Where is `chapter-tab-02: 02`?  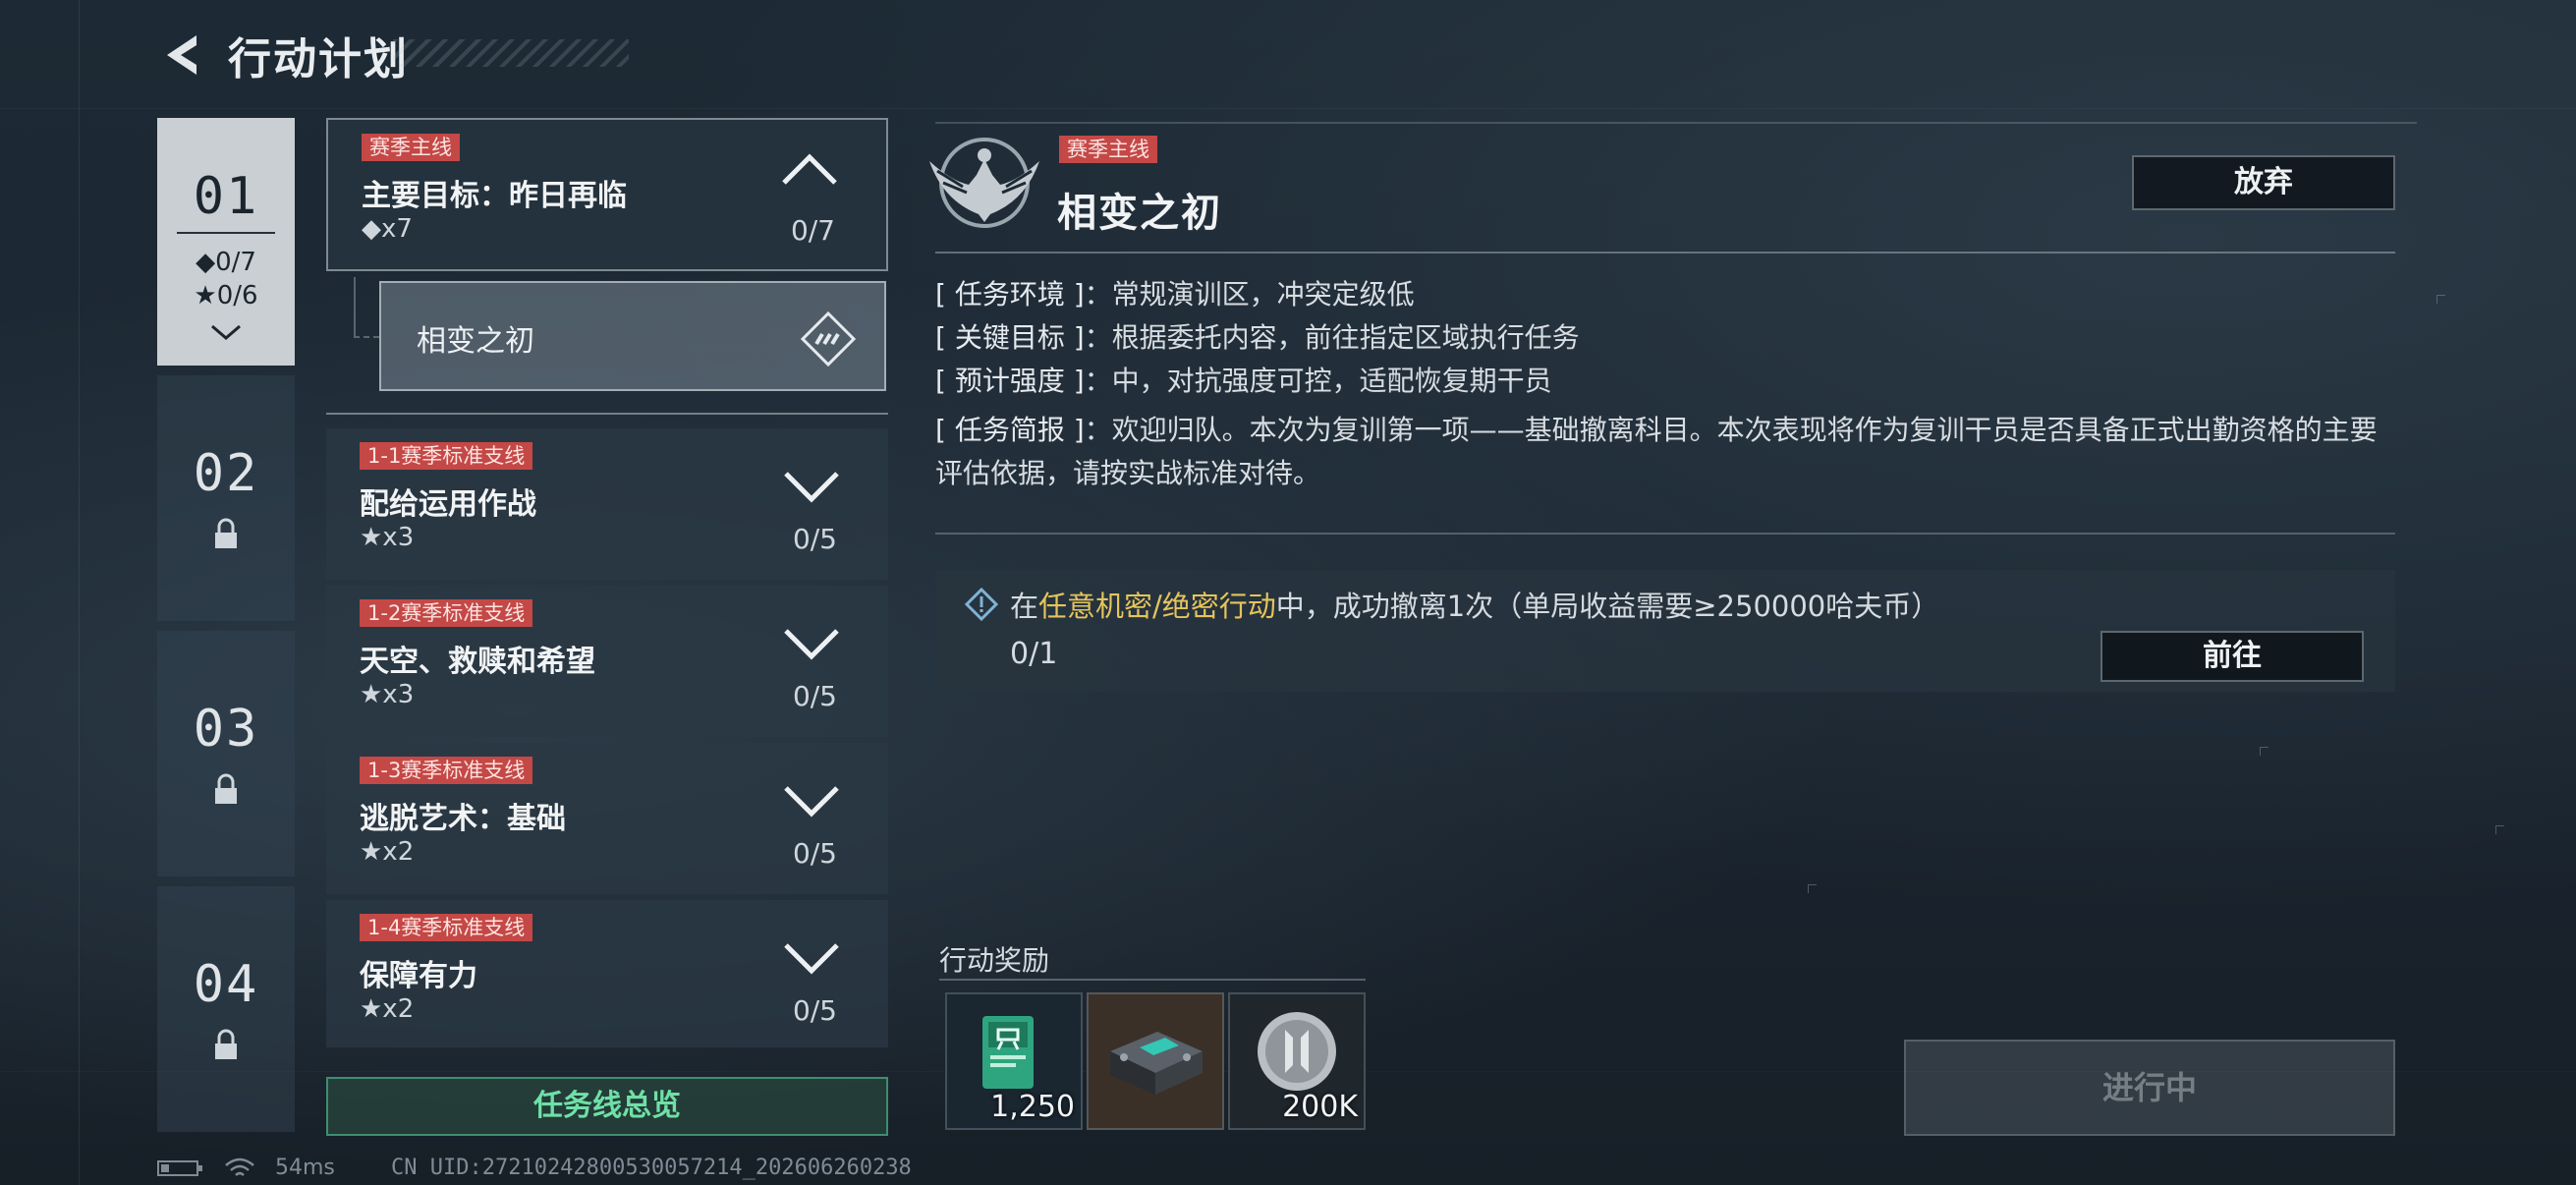 chapter-tab-02: 02 is located at coordinates (226, 498).